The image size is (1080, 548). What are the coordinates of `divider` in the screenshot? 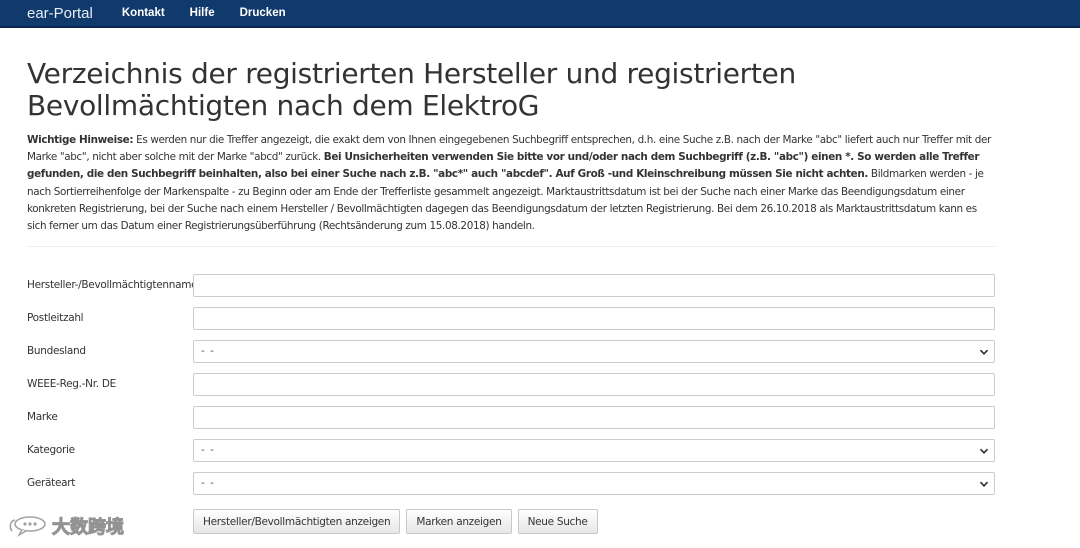 It's located at (511, 246).